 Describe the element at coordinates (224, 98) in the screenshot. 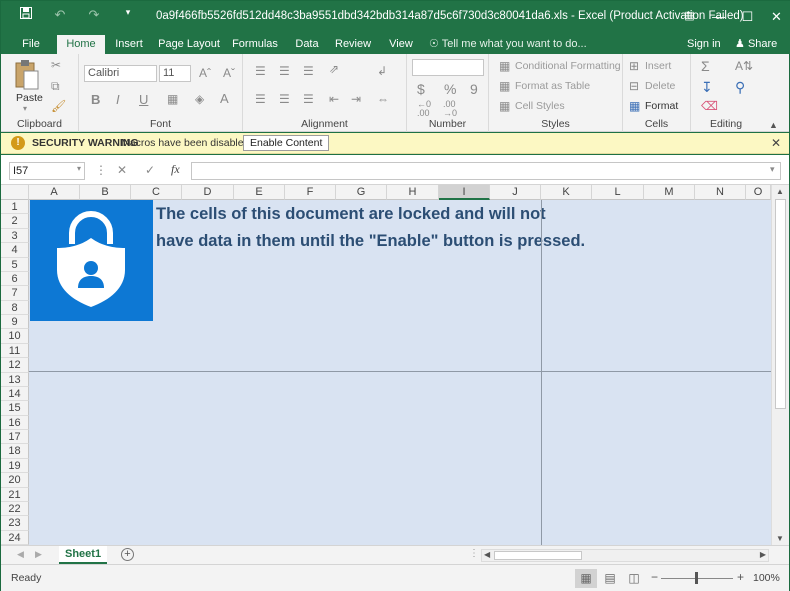

I see `font-color-icon: A` at that location.